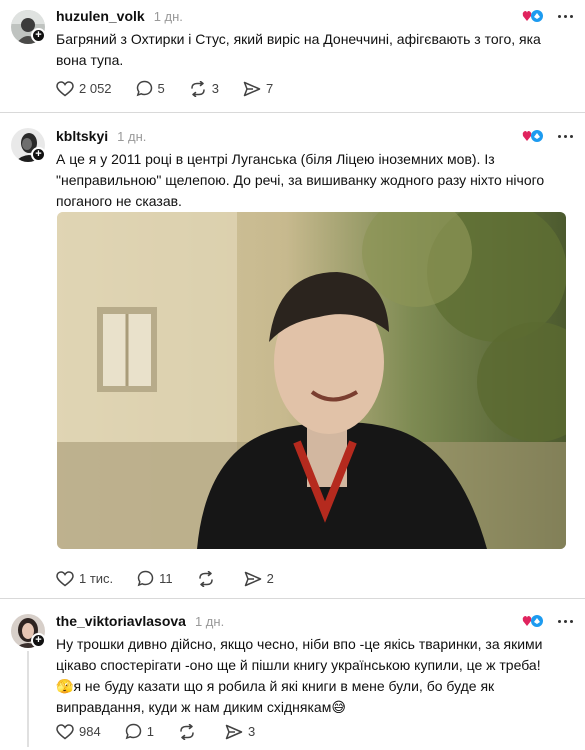 This screenshot has width=585, height=750. I want to click on share-button: 7, so click(258, 89).